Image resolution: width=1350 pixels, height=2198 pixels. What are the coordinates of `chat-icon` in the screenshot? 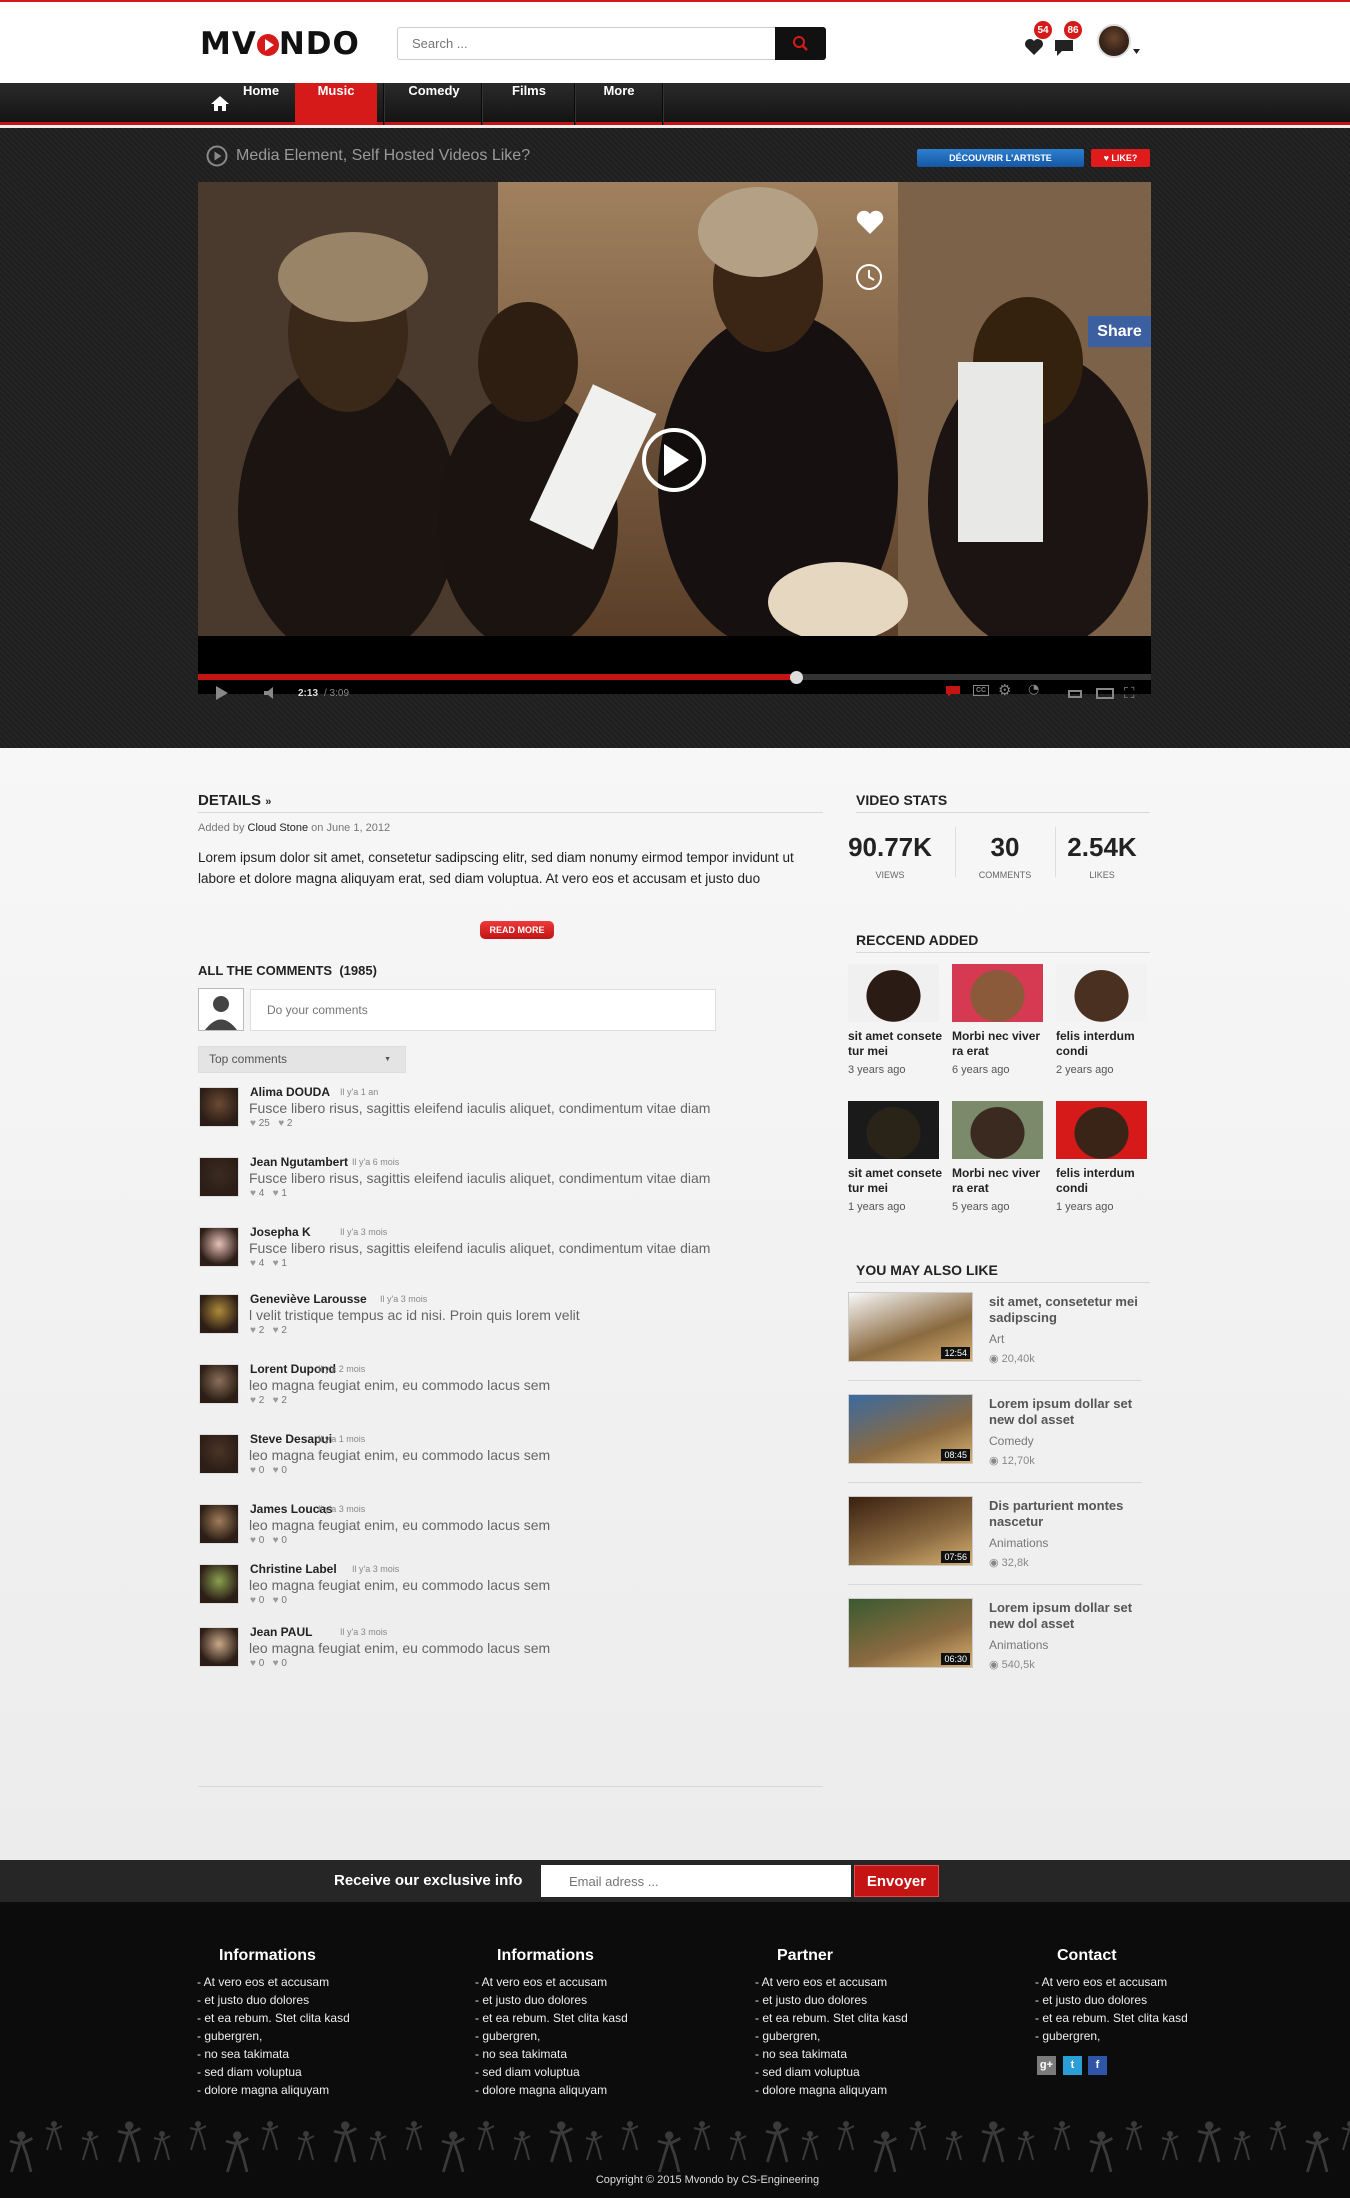 It's located at (1064, 48).